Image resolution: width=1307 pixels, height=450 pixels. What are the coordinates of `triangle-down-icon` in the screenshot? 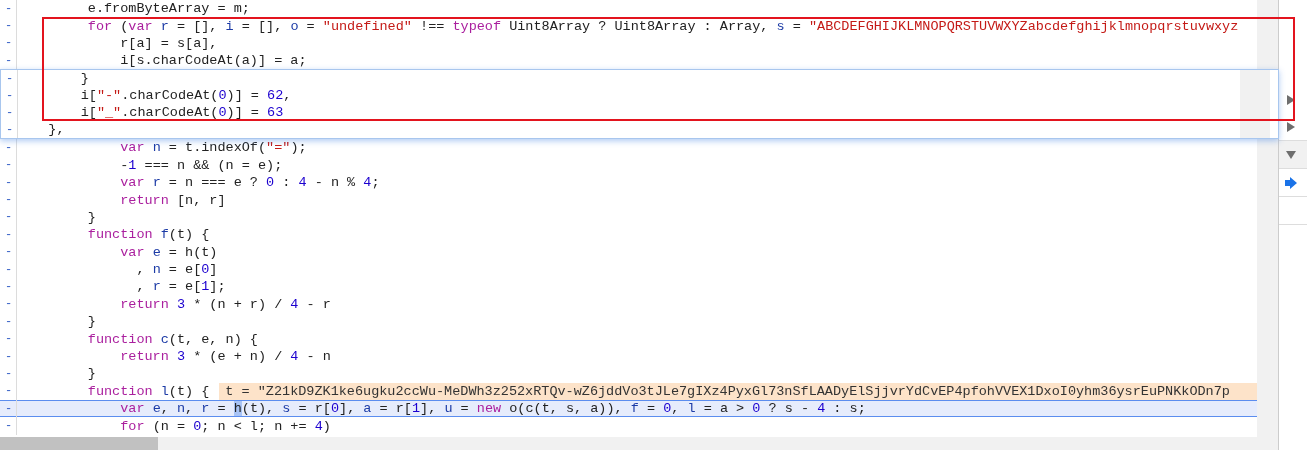 It's located at (1291, 154).